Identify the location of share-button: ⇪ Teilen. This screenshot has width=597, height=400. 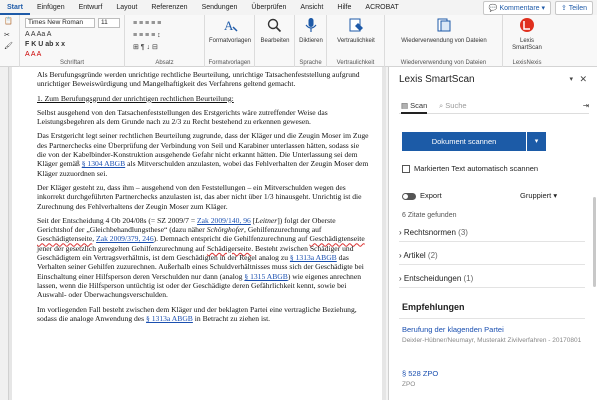
(574, 8).